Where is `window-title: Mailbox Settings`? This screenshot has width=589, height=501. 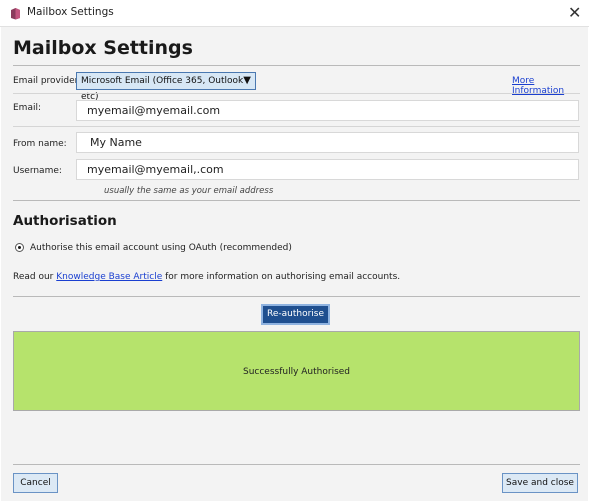 window-title: Mailbox Settings is located at coordinates (70, 12).